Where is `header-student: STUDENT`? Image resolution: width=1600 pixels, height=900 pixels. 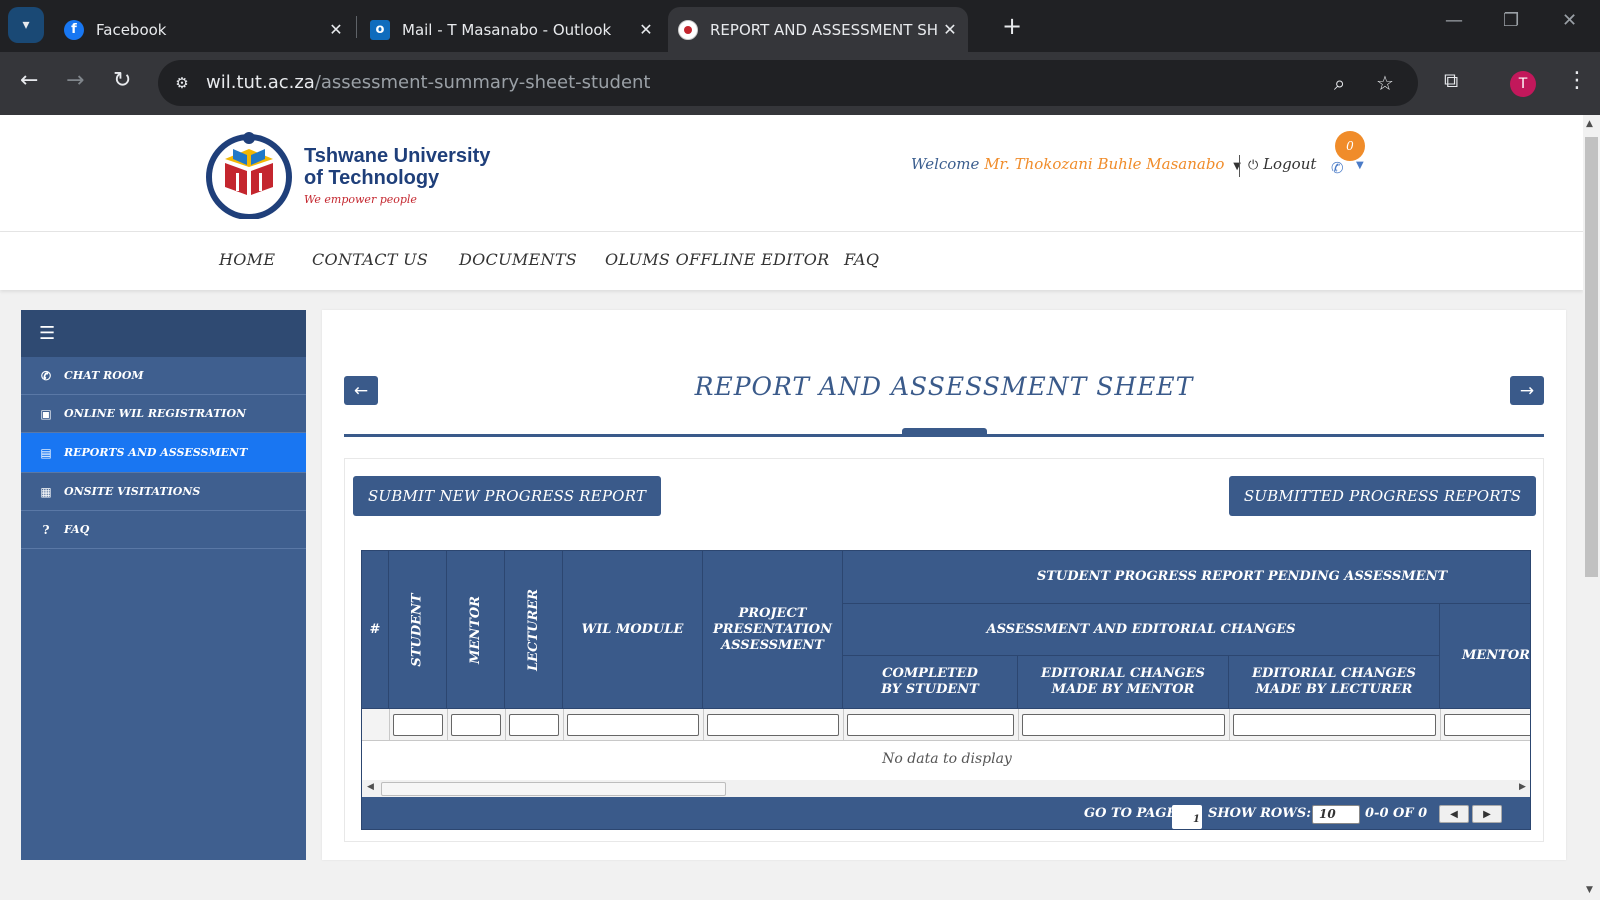 header-student: STUDENT is located at coordinates (418, 630).